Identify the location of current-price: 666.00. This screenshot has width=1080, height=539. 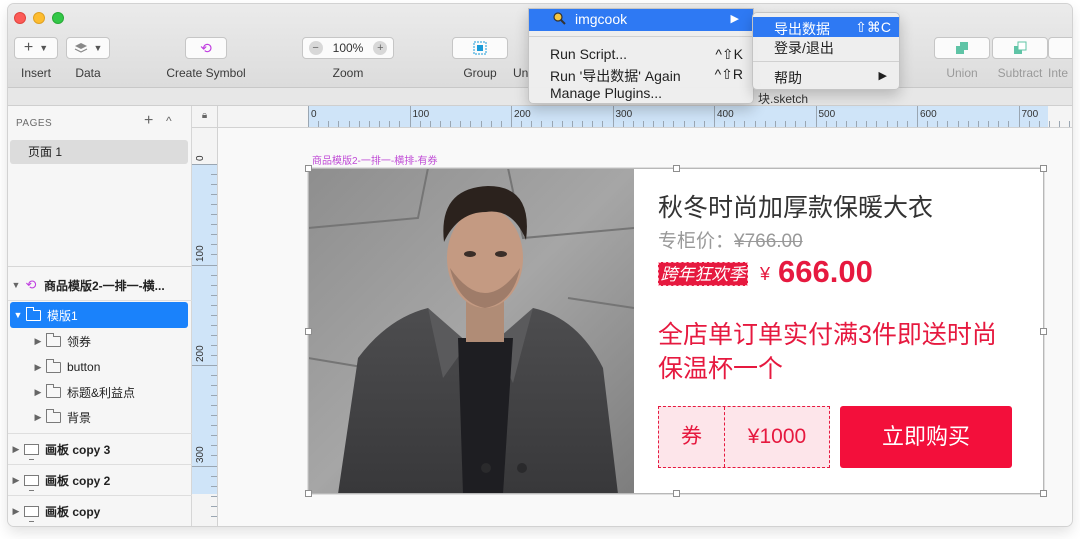
(825, 272).